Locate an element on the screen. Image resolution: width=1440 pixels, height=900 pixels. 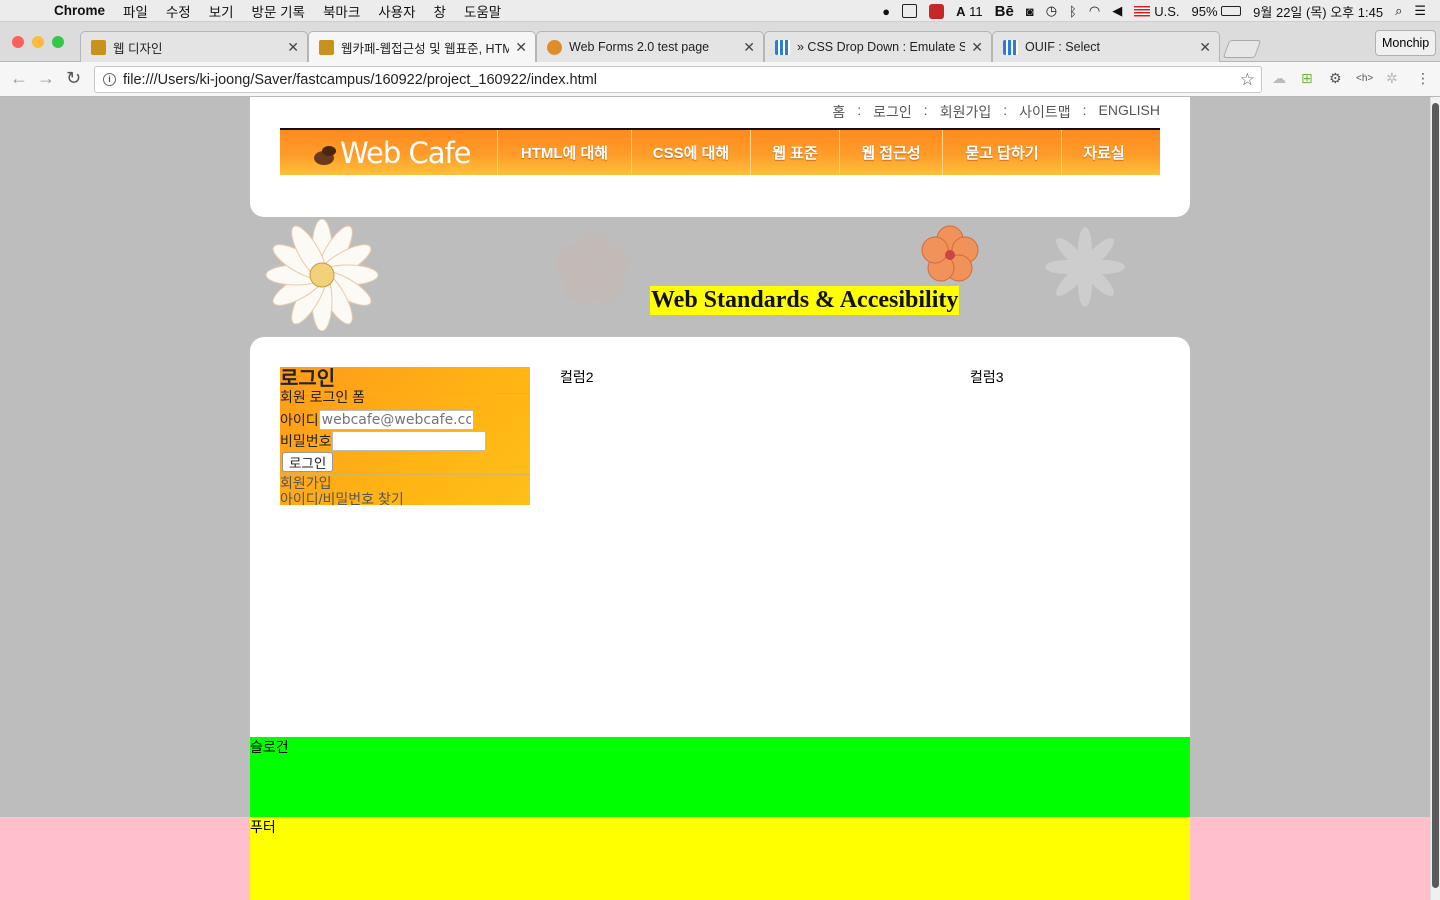
menu-window: 창 is located at coordinates (440, 11).